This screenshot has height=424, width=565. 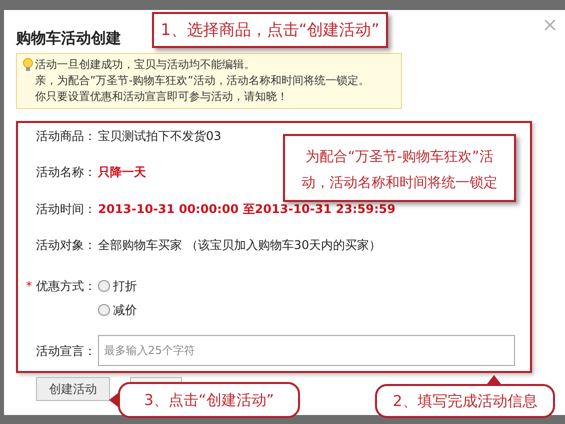 I want to click on annotation-callout: 2、填写完成活动信息, so click(x=465, y=396).